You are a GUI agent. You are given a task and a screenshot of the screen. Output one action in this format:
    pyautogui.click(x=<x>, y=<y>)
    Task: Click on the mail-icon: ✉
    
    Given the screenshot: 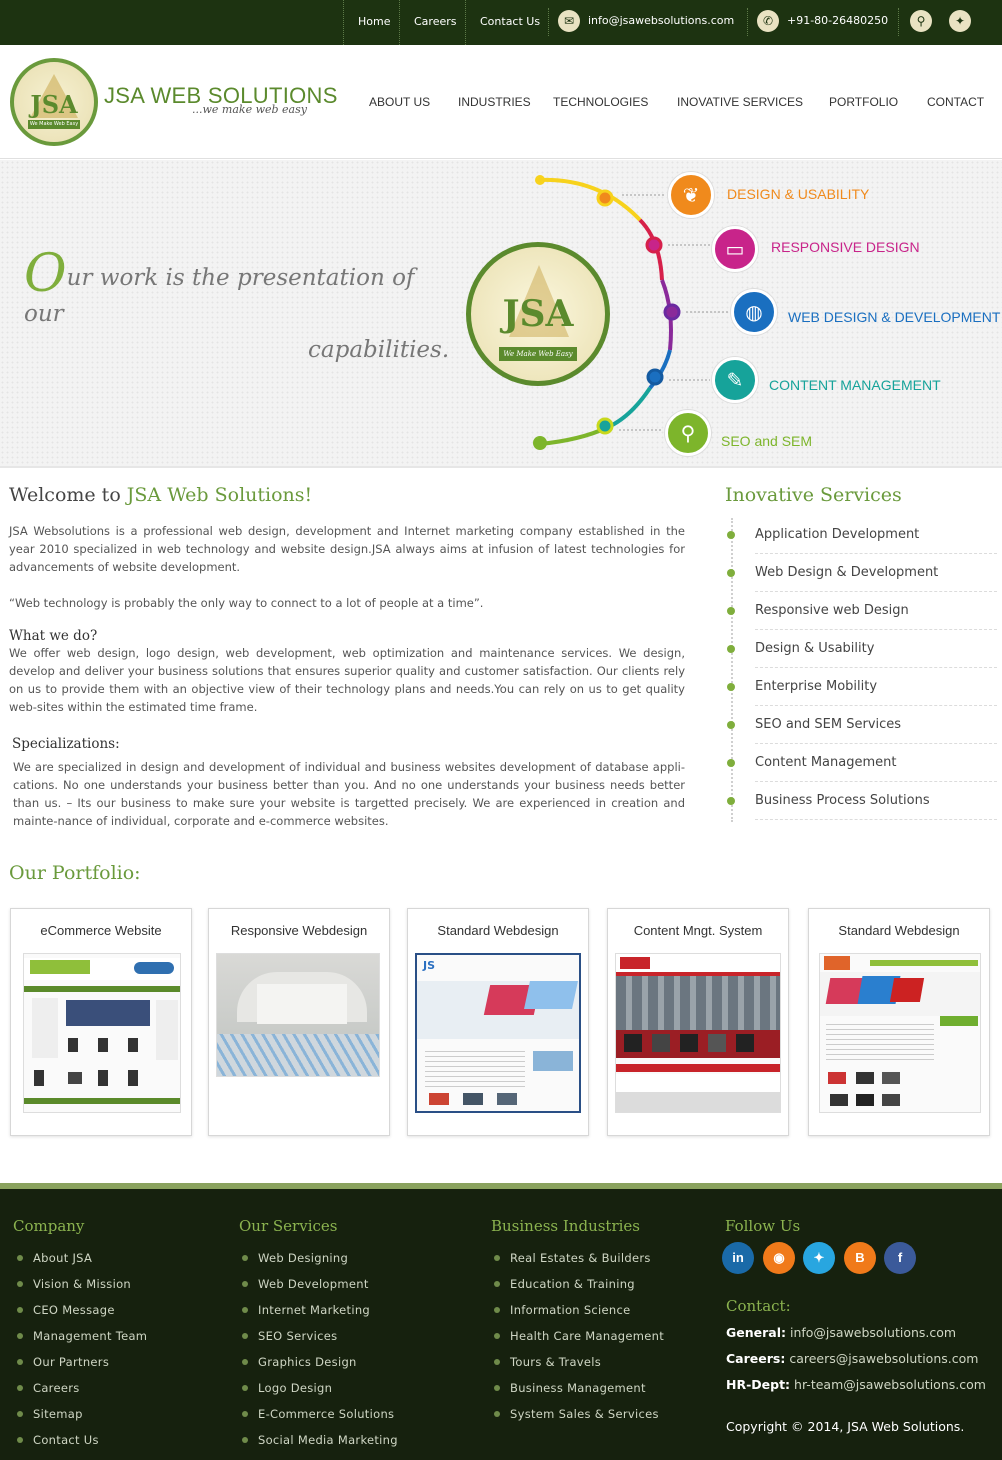 What is the action you would take?
    pyautogui.click(x=569, y=21)
    